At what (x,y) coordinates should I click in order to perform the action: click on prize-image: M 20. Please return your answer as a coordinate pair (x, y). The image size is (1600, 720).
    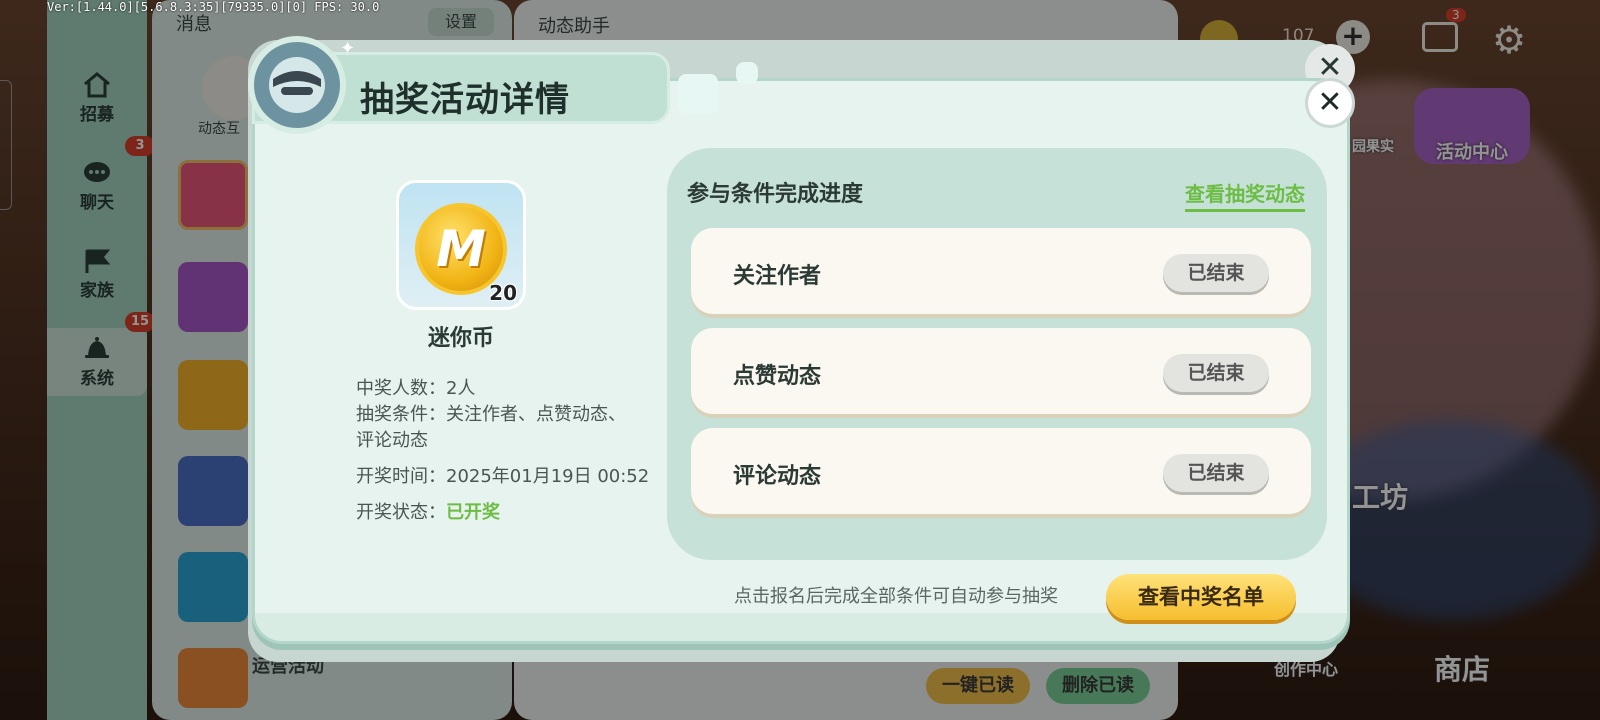
    Looking at the image, I should click on (461, 245).